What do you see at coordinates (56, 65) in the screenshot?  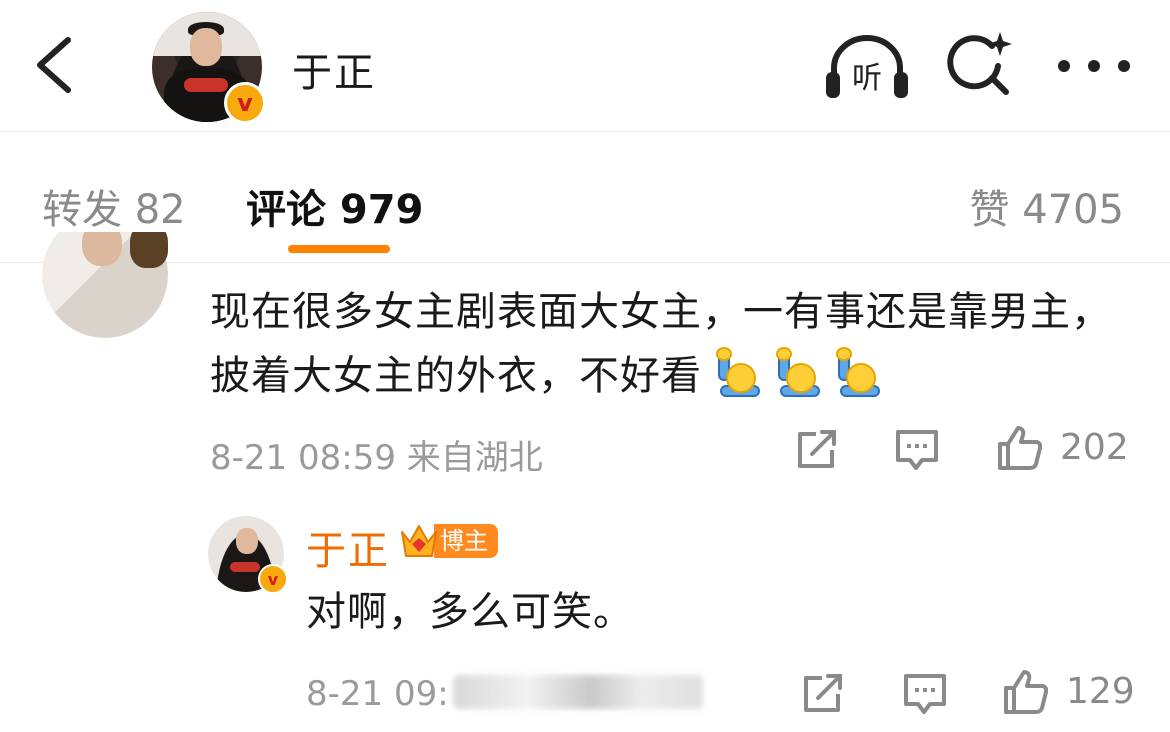 I see `chevron-left-icon` at bounding box center [56, 65].